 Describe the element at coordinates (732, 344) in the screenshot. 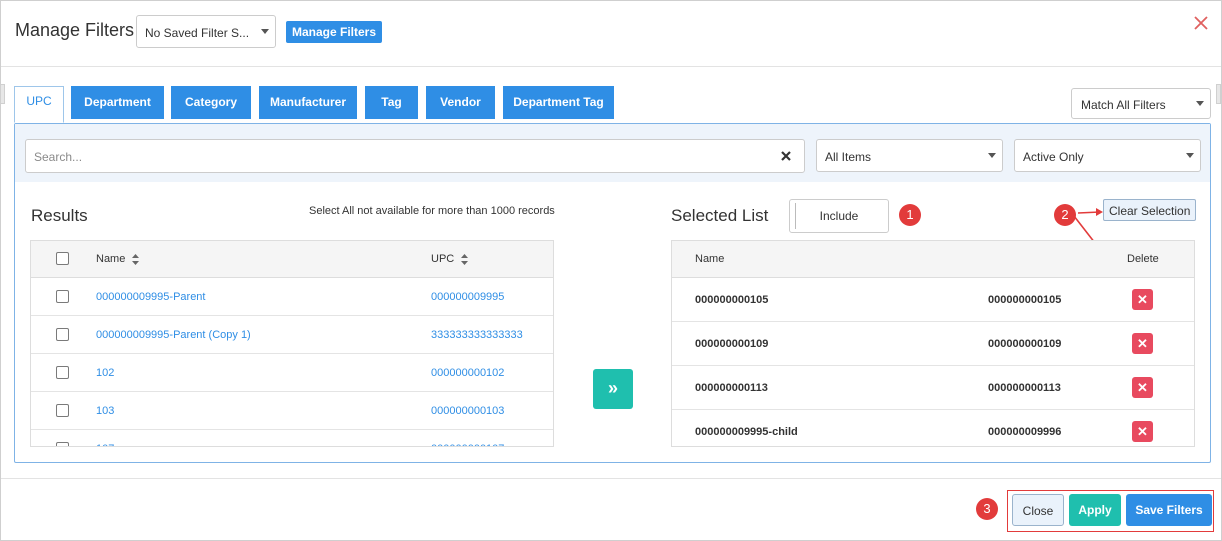

I see `selected-name: 000000000109` at that location.